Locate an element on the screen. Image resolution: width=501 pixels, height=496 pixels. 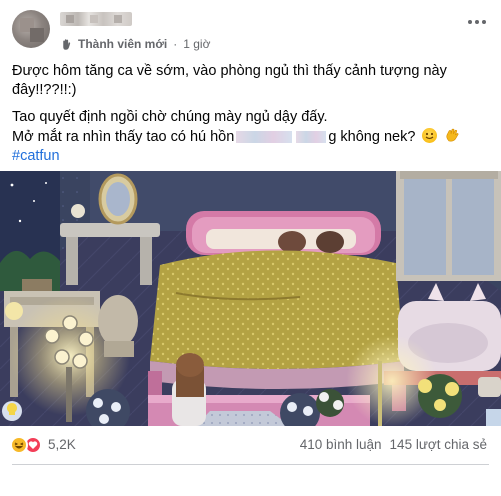
comment-count: 410 bình luận is located at coordinates (341, 444).